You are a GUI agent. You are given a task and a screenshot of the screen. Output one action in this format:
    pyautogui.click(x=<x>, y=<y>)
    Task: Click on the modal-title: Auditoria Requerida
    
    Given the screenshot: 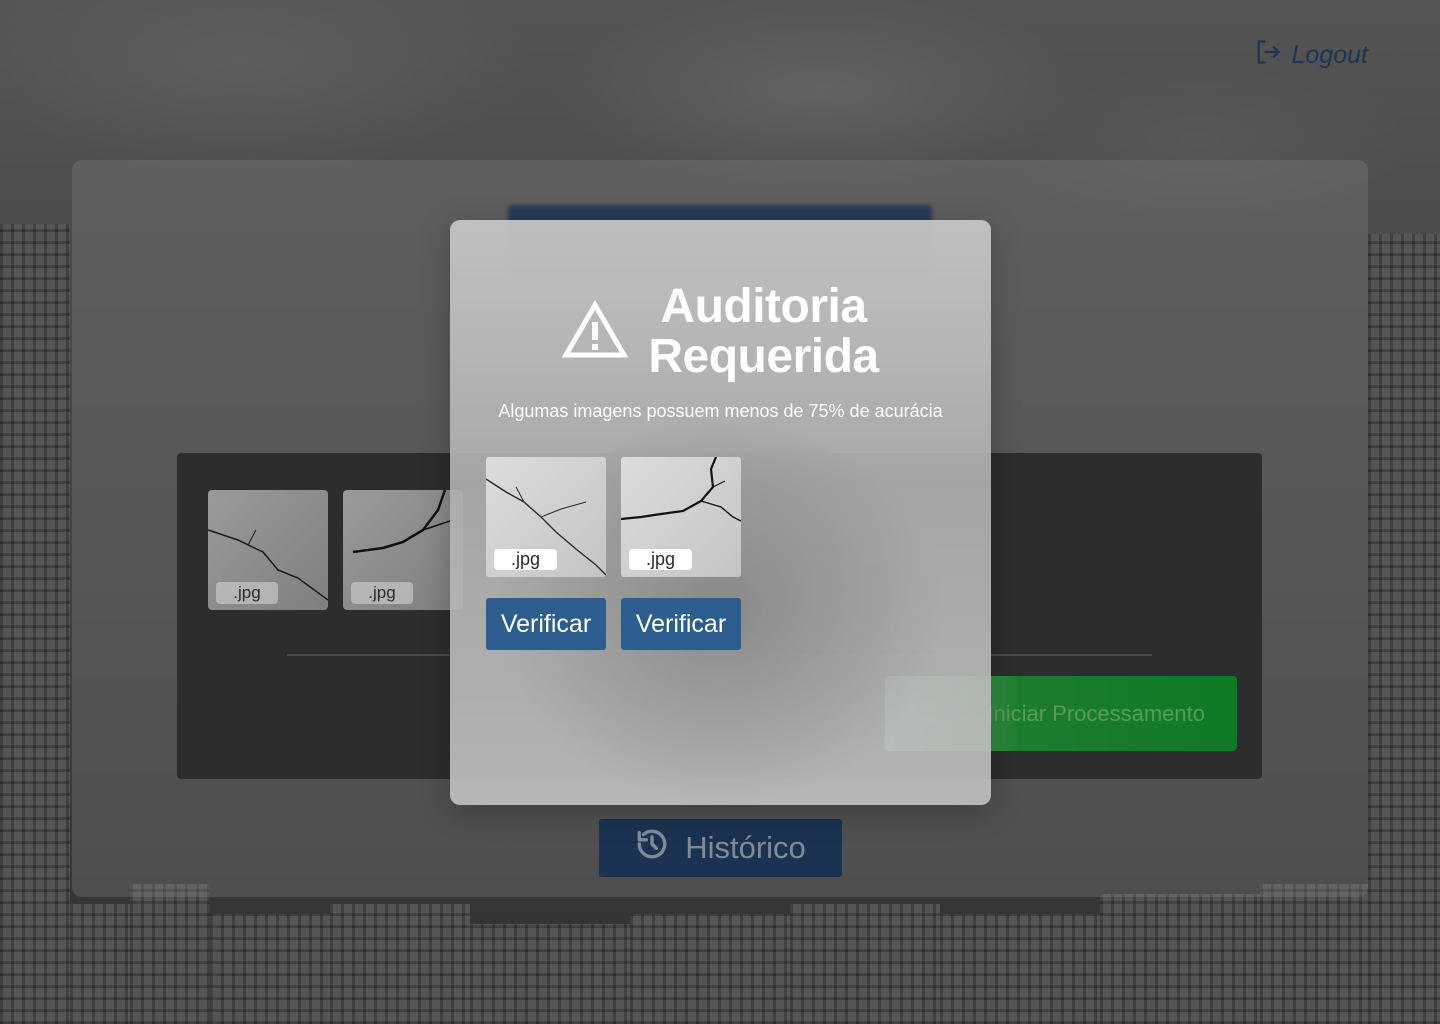 What is the action you would take?
    pyautogui.click(x=763, y=331)
    